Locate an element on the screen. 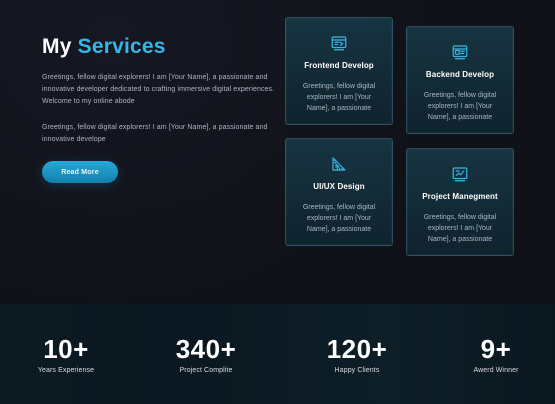 The height and width of the screenshot is (404, 555). section-title: My Services is located at coordinates (161, 47).